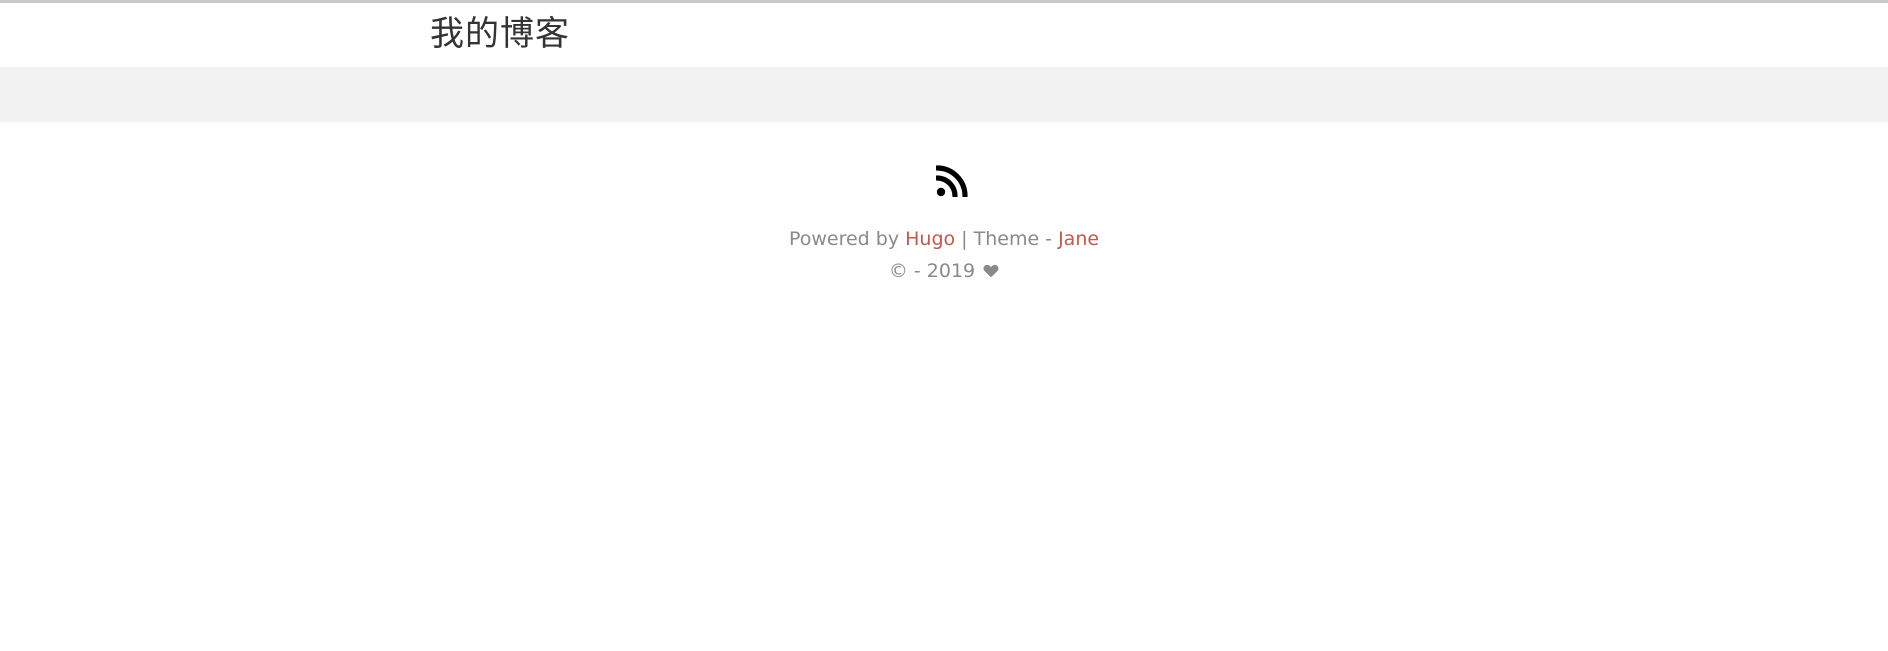 This screenshot has width=1888, height=651. Describe the element at coordinates (1007, 239) in the screenshot. I see `theme-separator: | Theme -` at that location.